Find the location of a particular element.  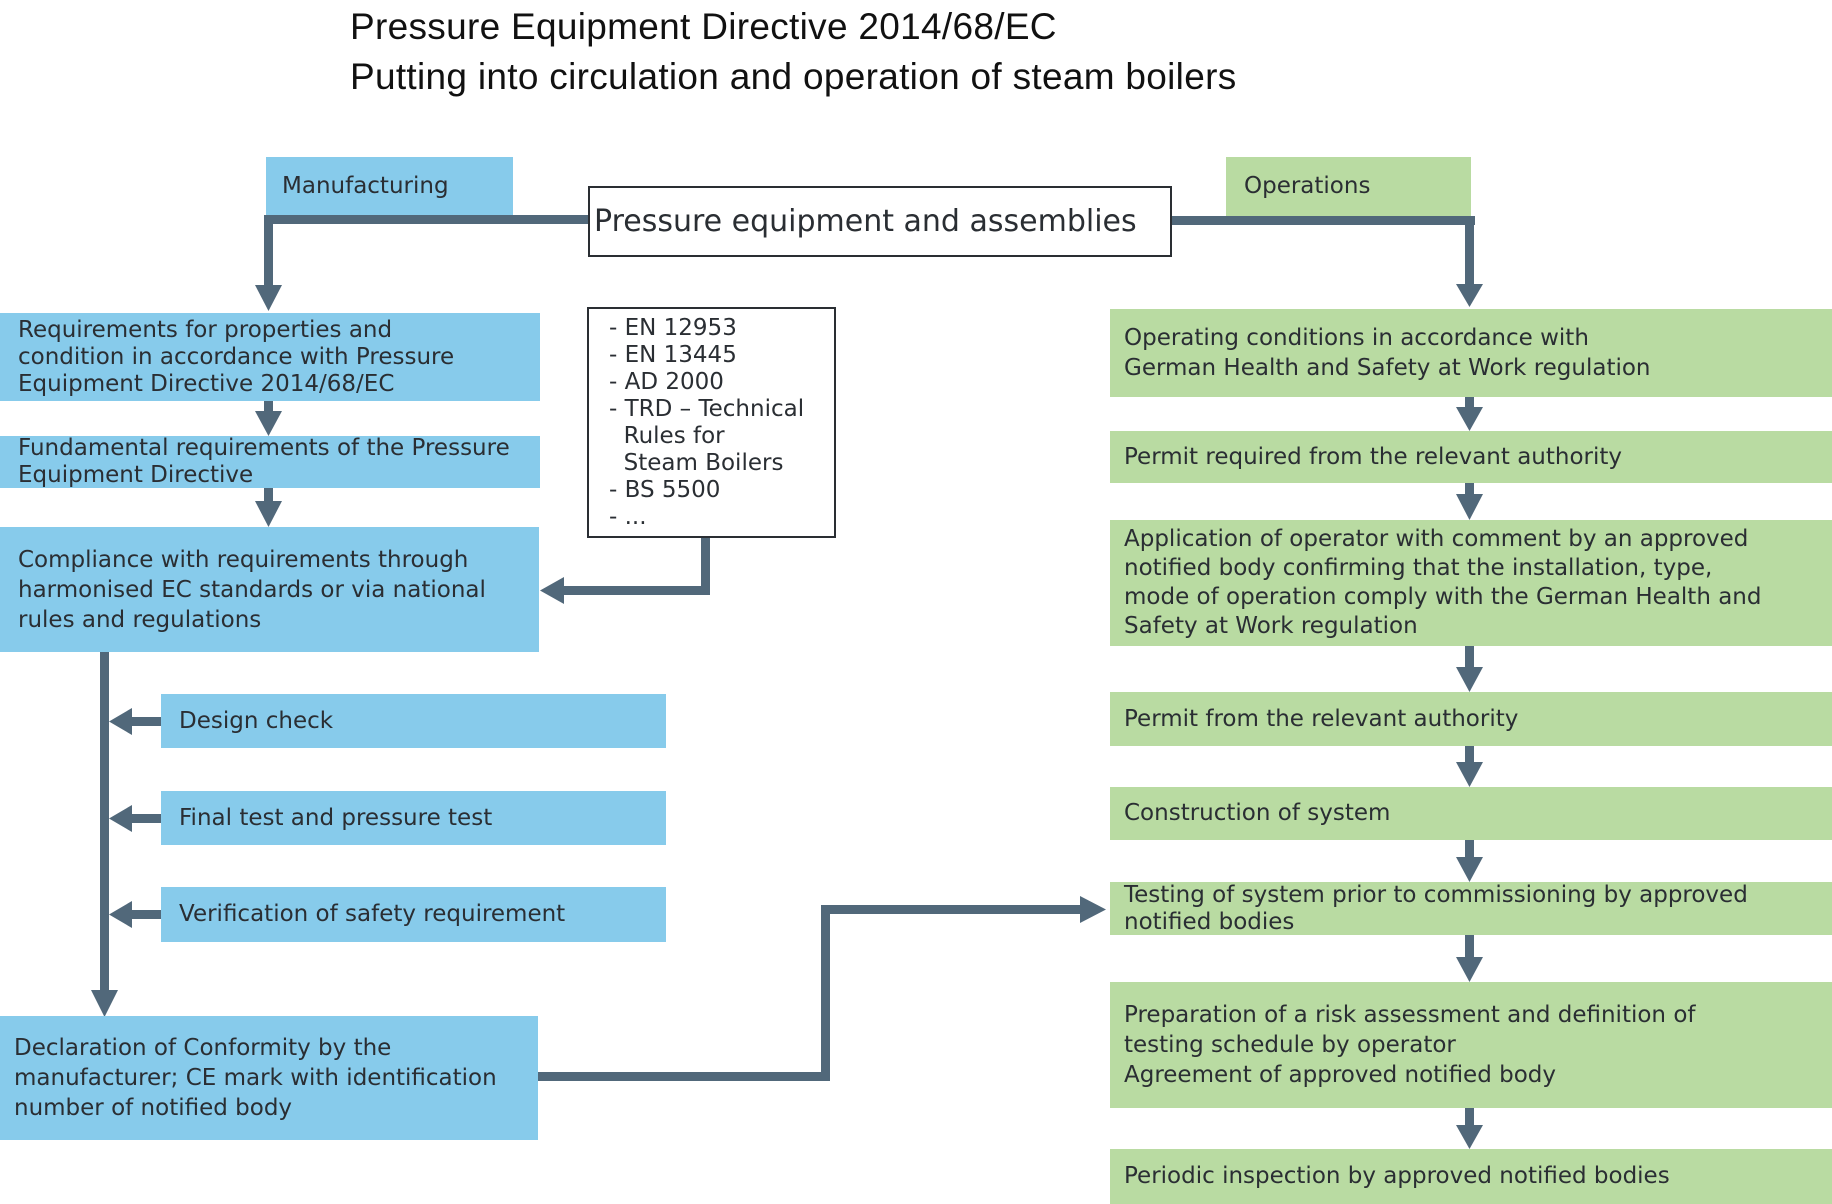

connector-standards-h is located at coordinates (636, 590).